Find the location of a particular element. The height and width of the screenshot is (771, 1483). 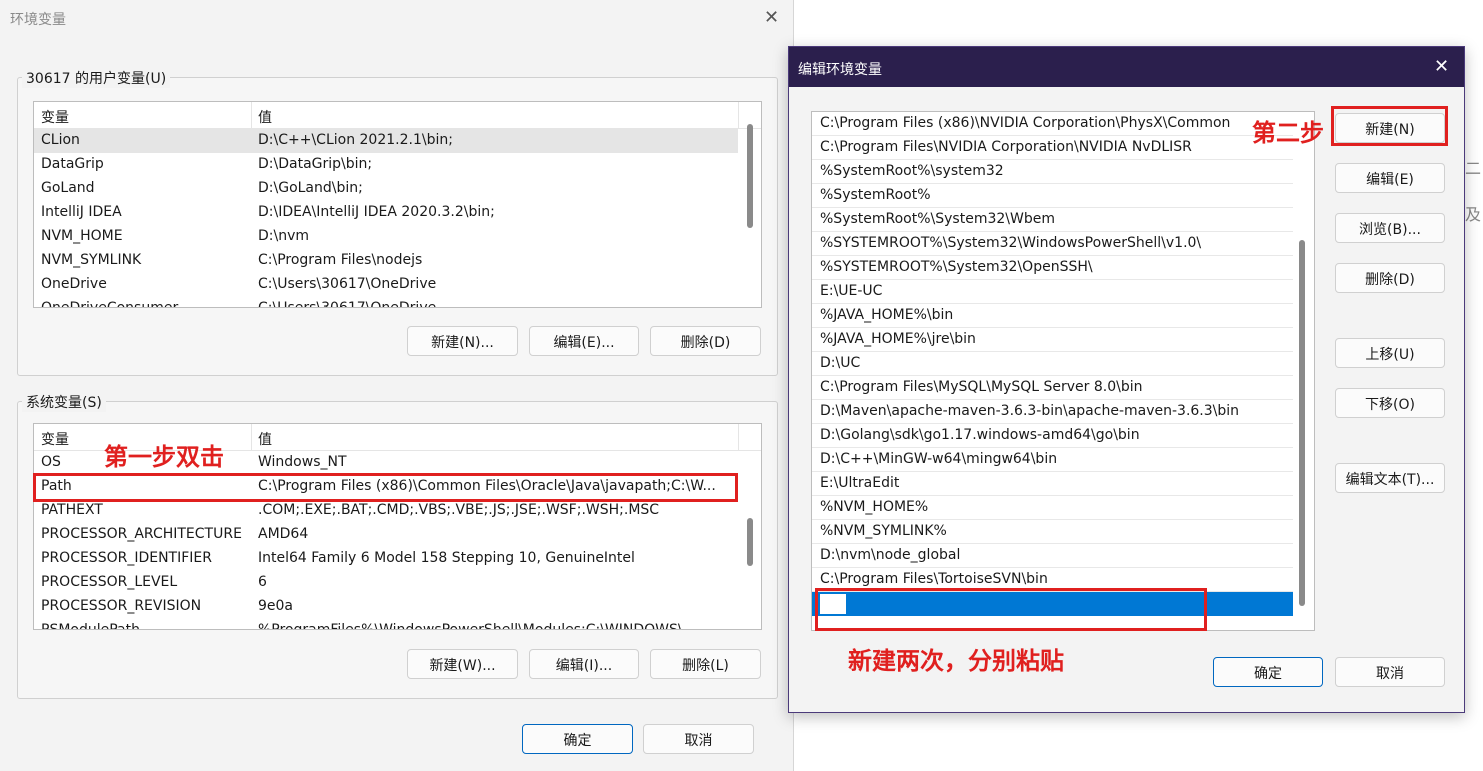

table-row: DataGrip D:\DataGrip\bin; is located at coordinates (386, 165).